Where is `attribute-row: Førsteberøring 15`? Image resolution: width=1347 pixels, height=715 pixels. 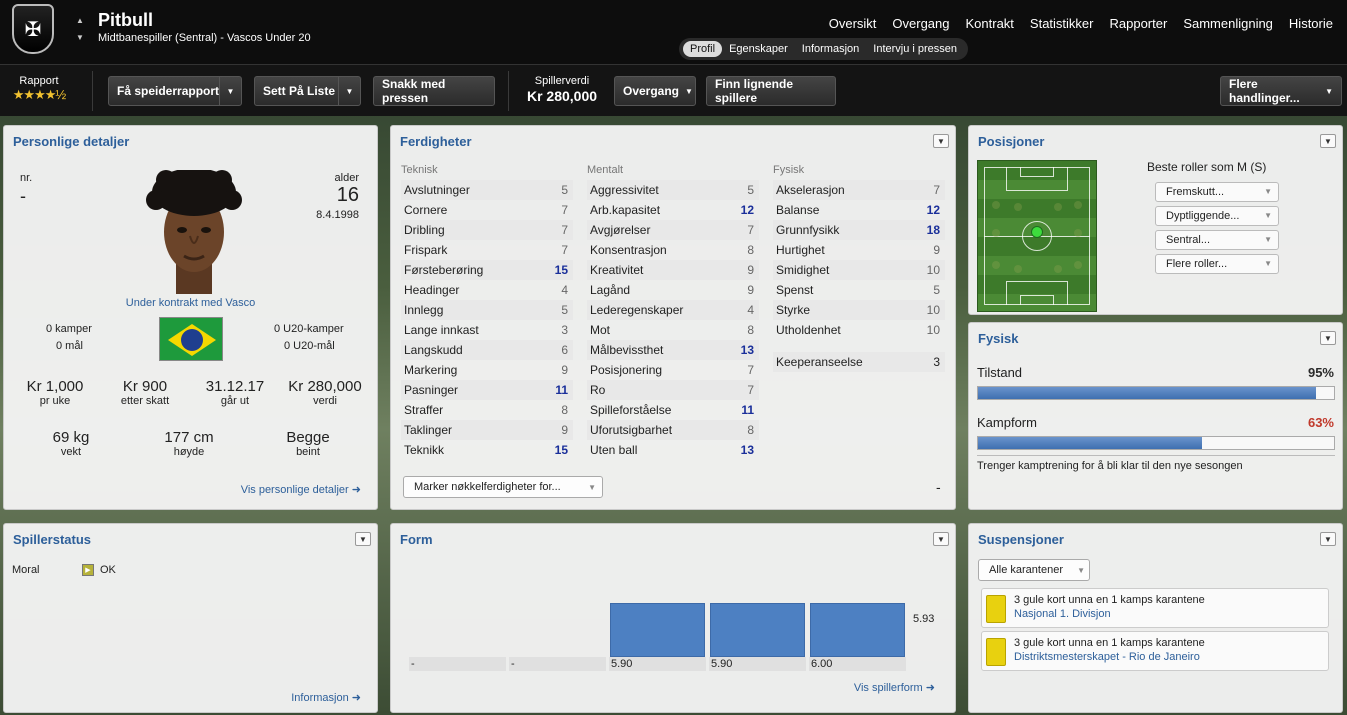
attribute-row: Førsteberøring 15 is located at coordinates (487, 270).